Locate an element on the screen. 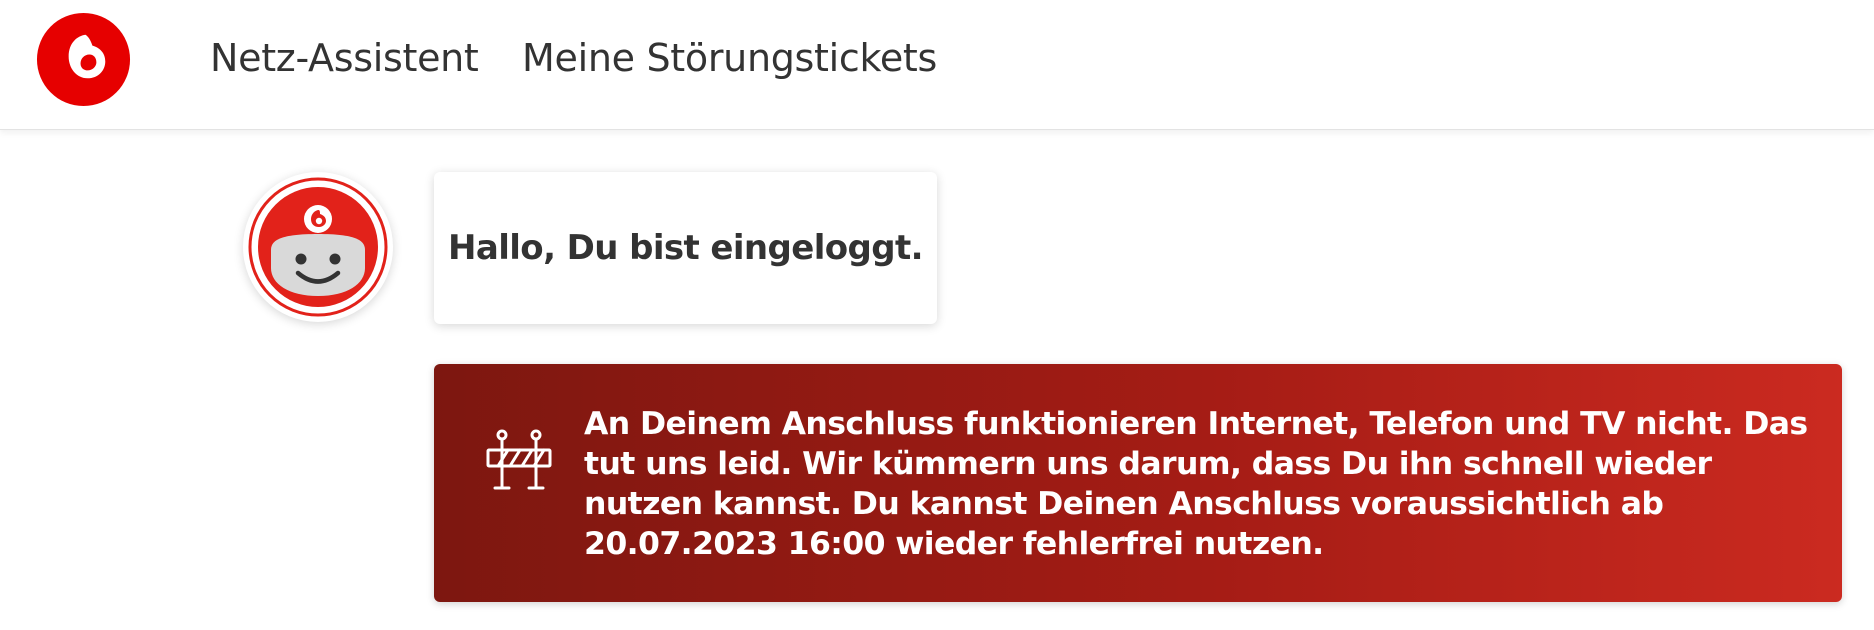  vodafone-logo-icon is located at coordinates (83, 59).